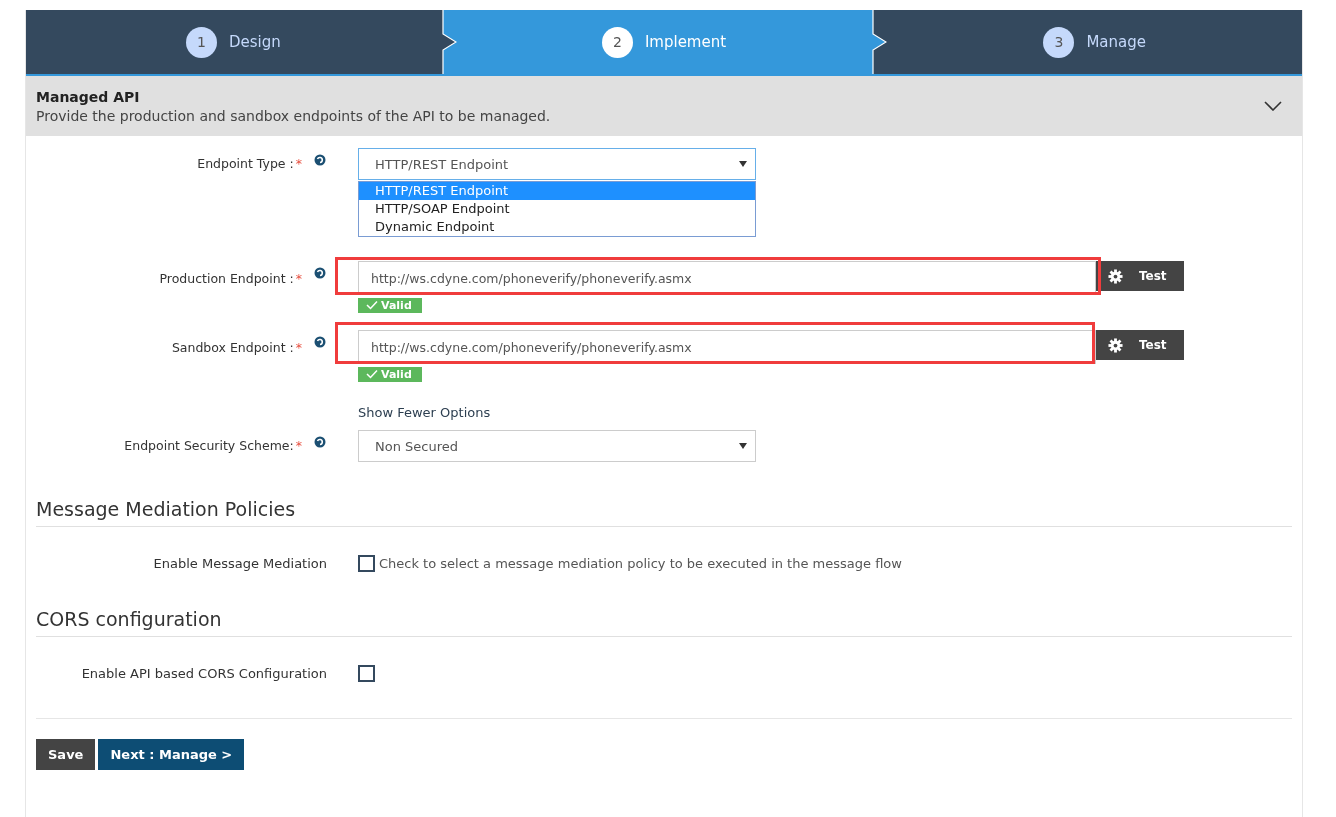 The width and height of the screenshot is (1336, 817). I want to click on dropdown-option: HTTP/SOAP Endpoint, so click(557, 209).